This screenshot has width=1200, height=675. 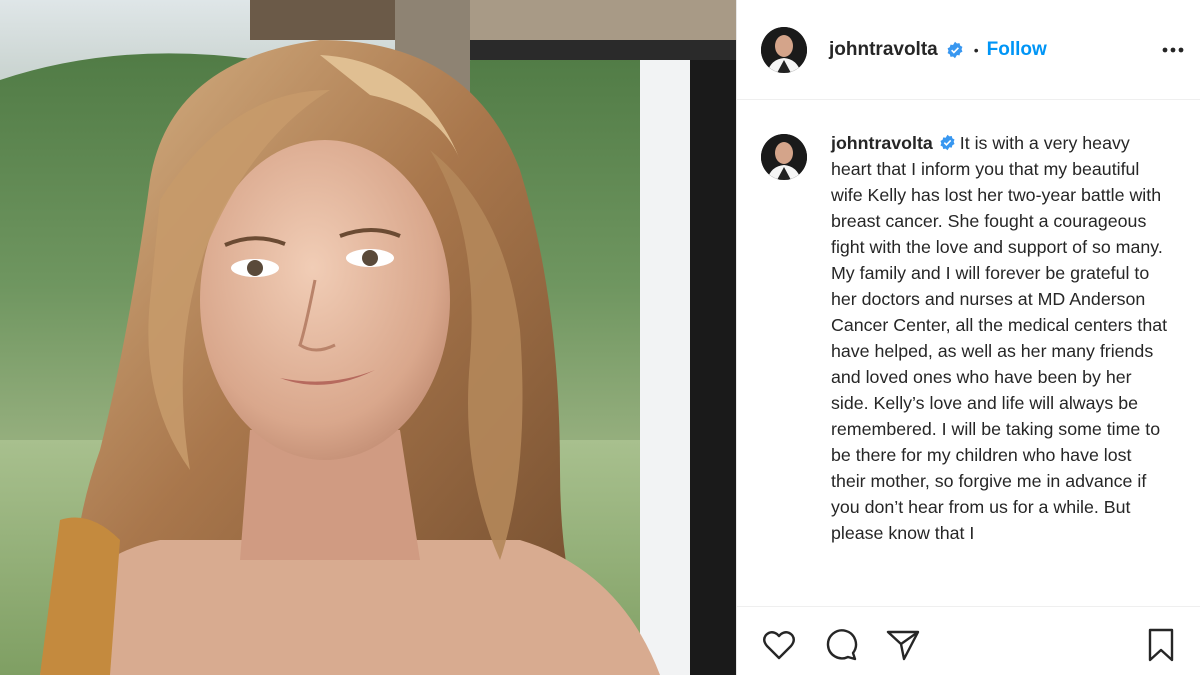 I want to click on bookmark-icon, so click(x=1161, y=645).